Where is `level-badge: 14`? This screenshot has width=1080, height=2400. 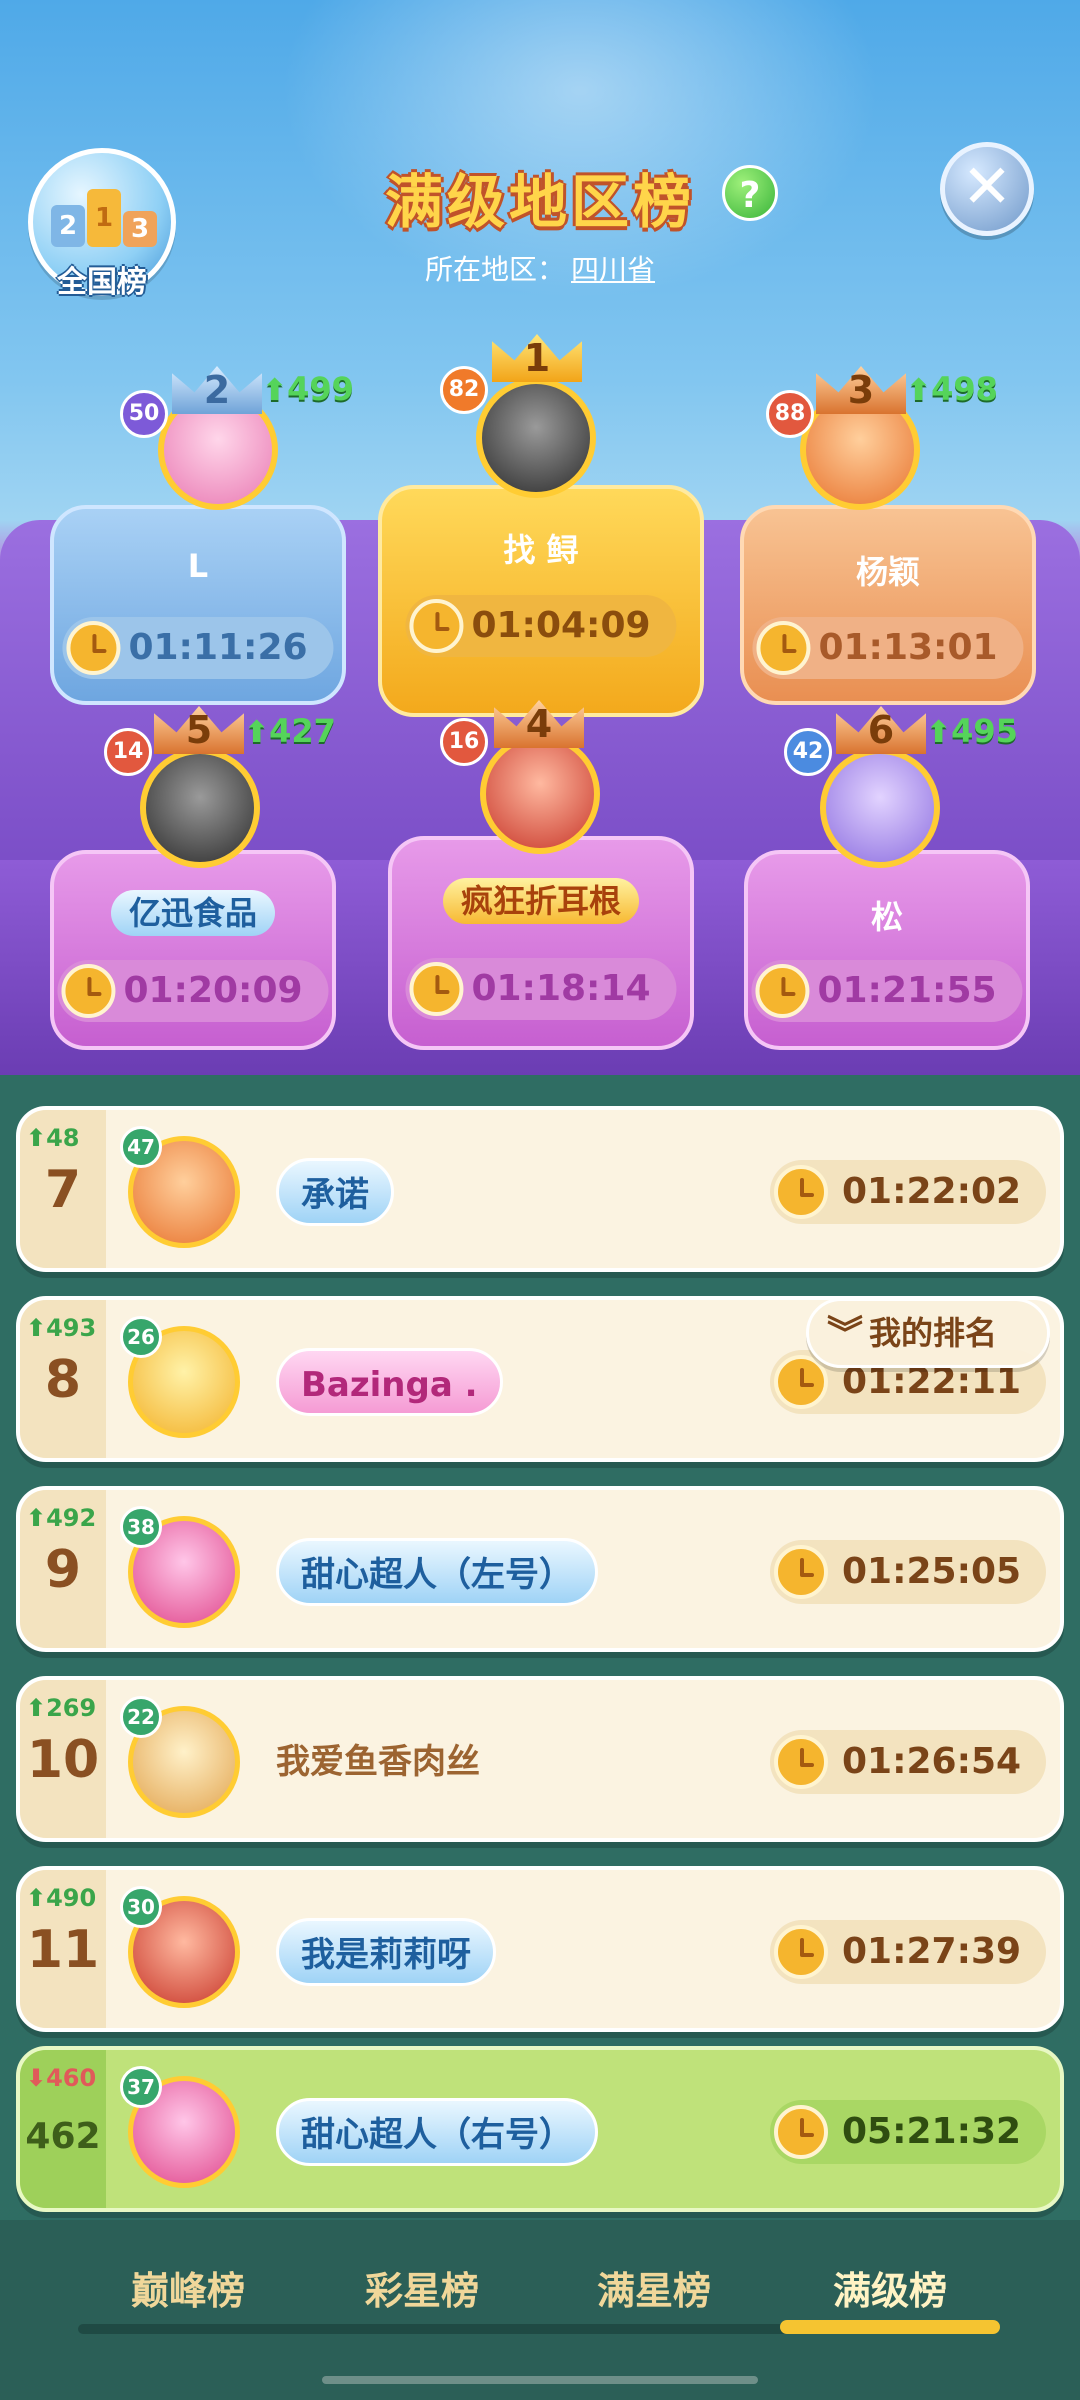 level-badge: 14 is located at coordinates (128, 752).